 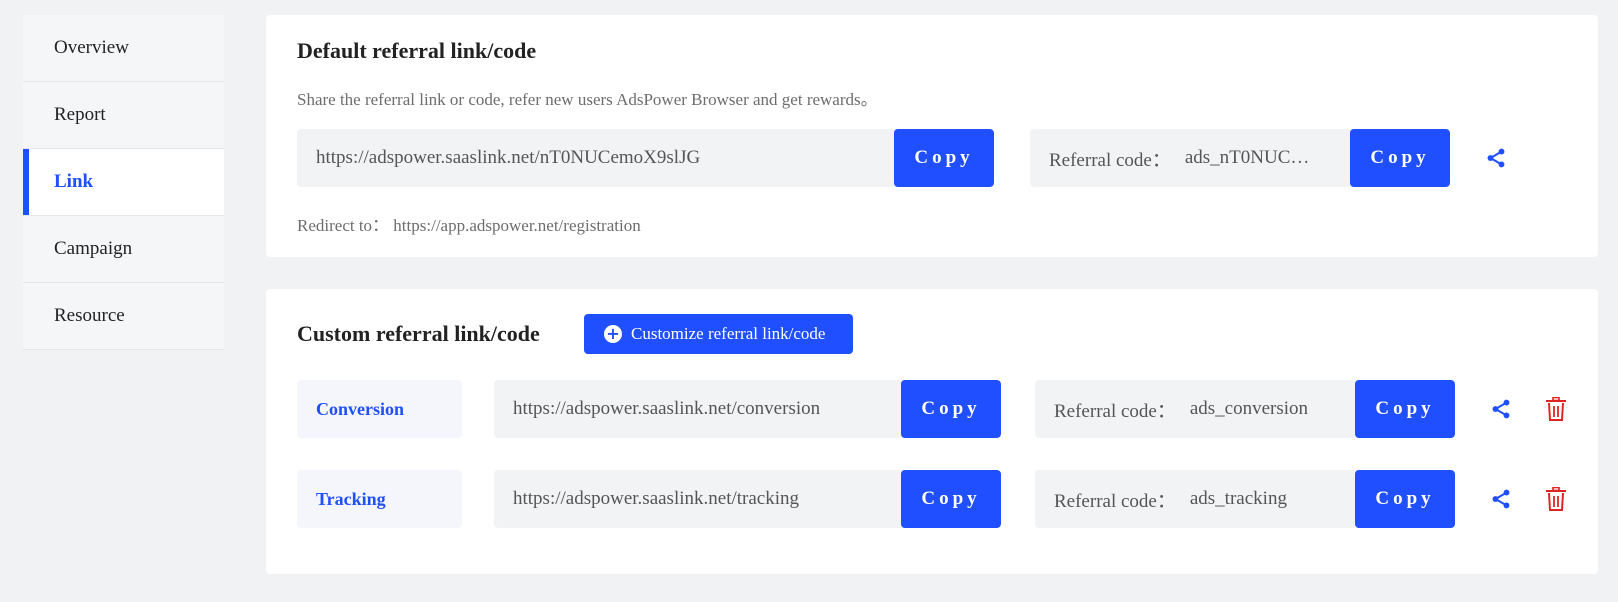 What do you see at coordinates (1247, 157) in the screenshot?
I see `default-code-value: ads_nT0NUCemoX9slJG` at bounding box center [1247, 157].